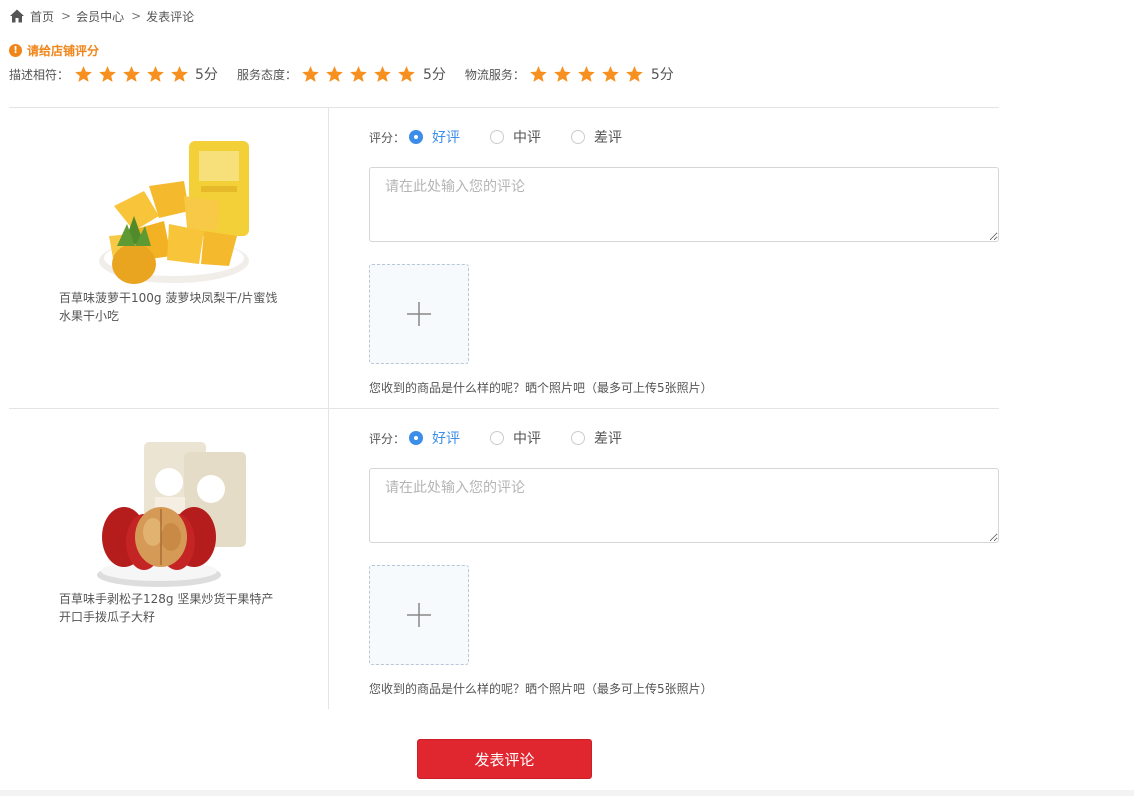  Describe the element at coordinates (504, 759) in the screenshot. I see `submit-review-button: 发表评论` at that location.